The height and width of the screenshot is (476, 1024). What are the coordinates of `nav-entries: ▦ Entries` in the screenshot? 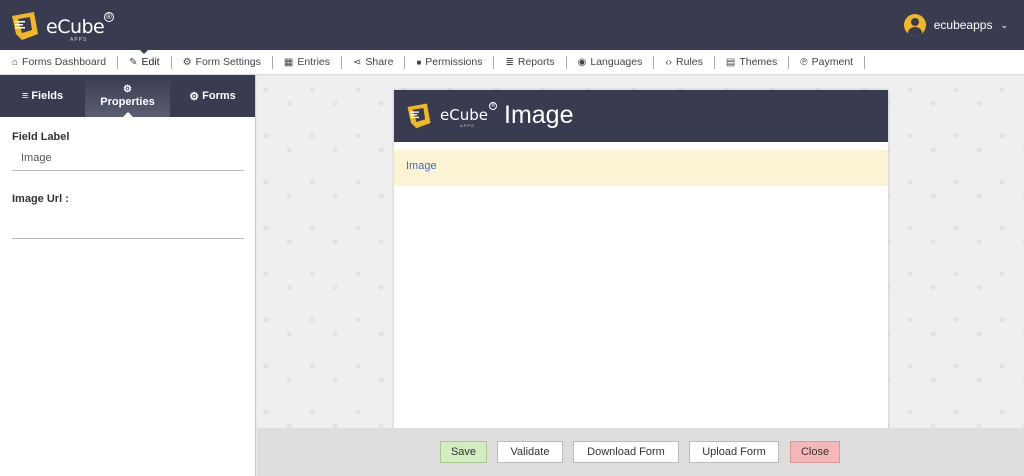 It's located at (307, 62).